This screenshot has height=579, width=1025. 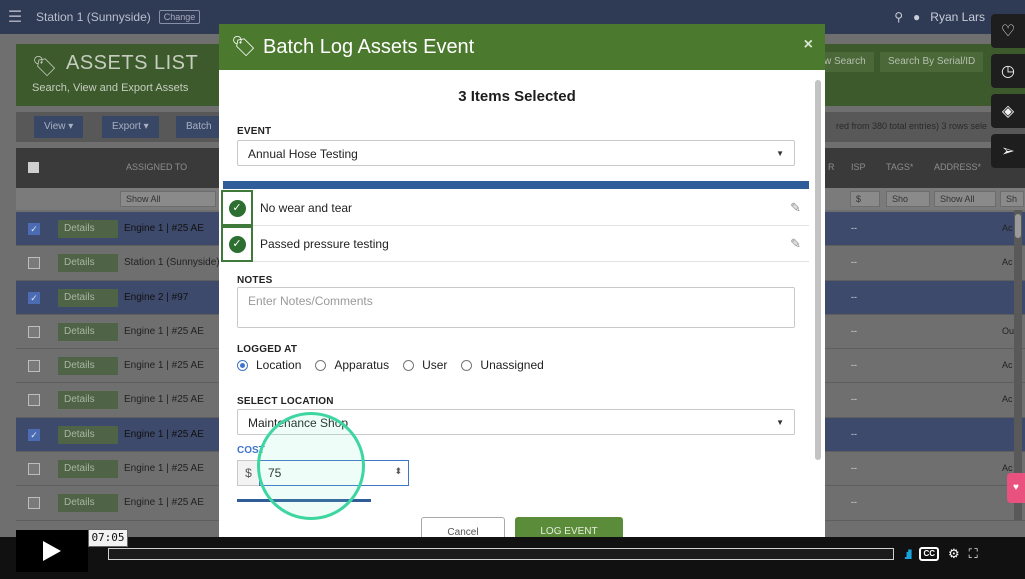 I want to click on notes-textarea: Enter Notes/Comments, so click(x=516, y=307).